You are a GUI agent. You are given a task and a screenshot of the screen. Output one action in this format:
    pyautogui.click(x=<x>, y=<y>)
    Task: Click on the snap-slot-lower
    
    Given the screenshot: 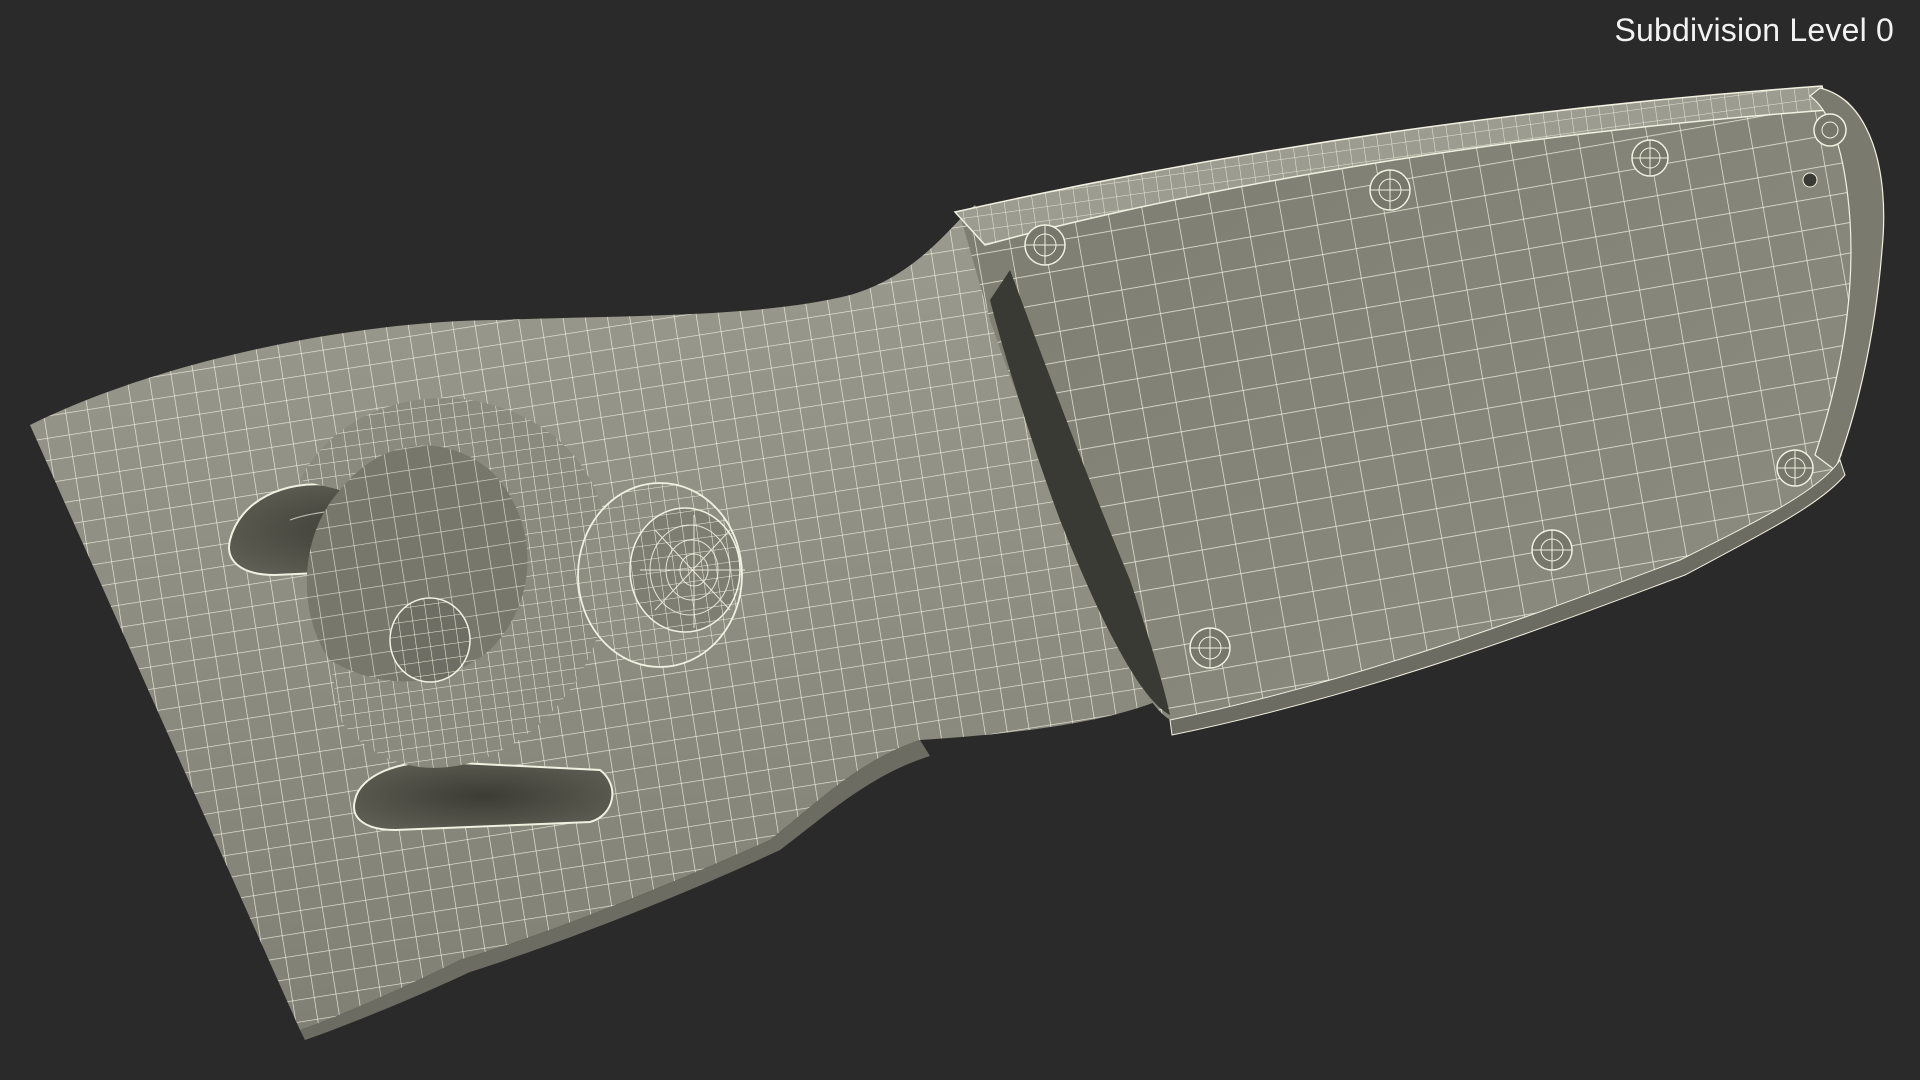 What is the action you would take?
    pyautogui.click(x=483, y=796)
    